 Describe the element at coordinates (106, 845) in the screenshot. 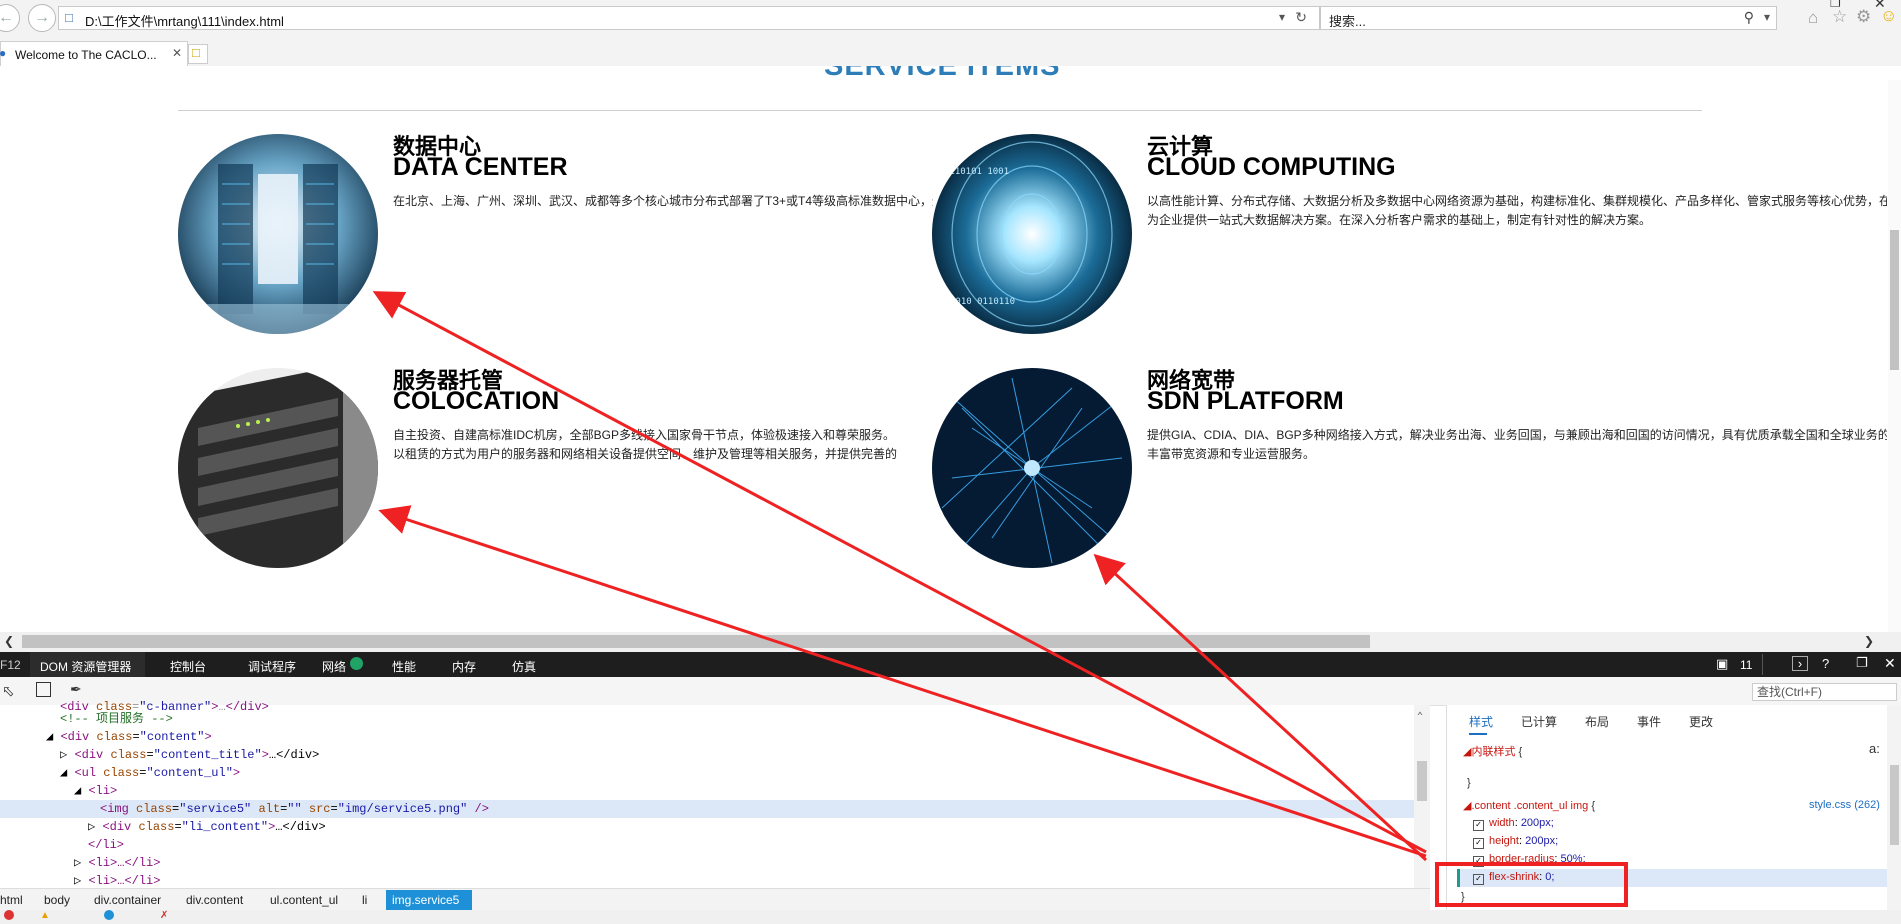

I see `dom-node-li-close: </li>` at that location.